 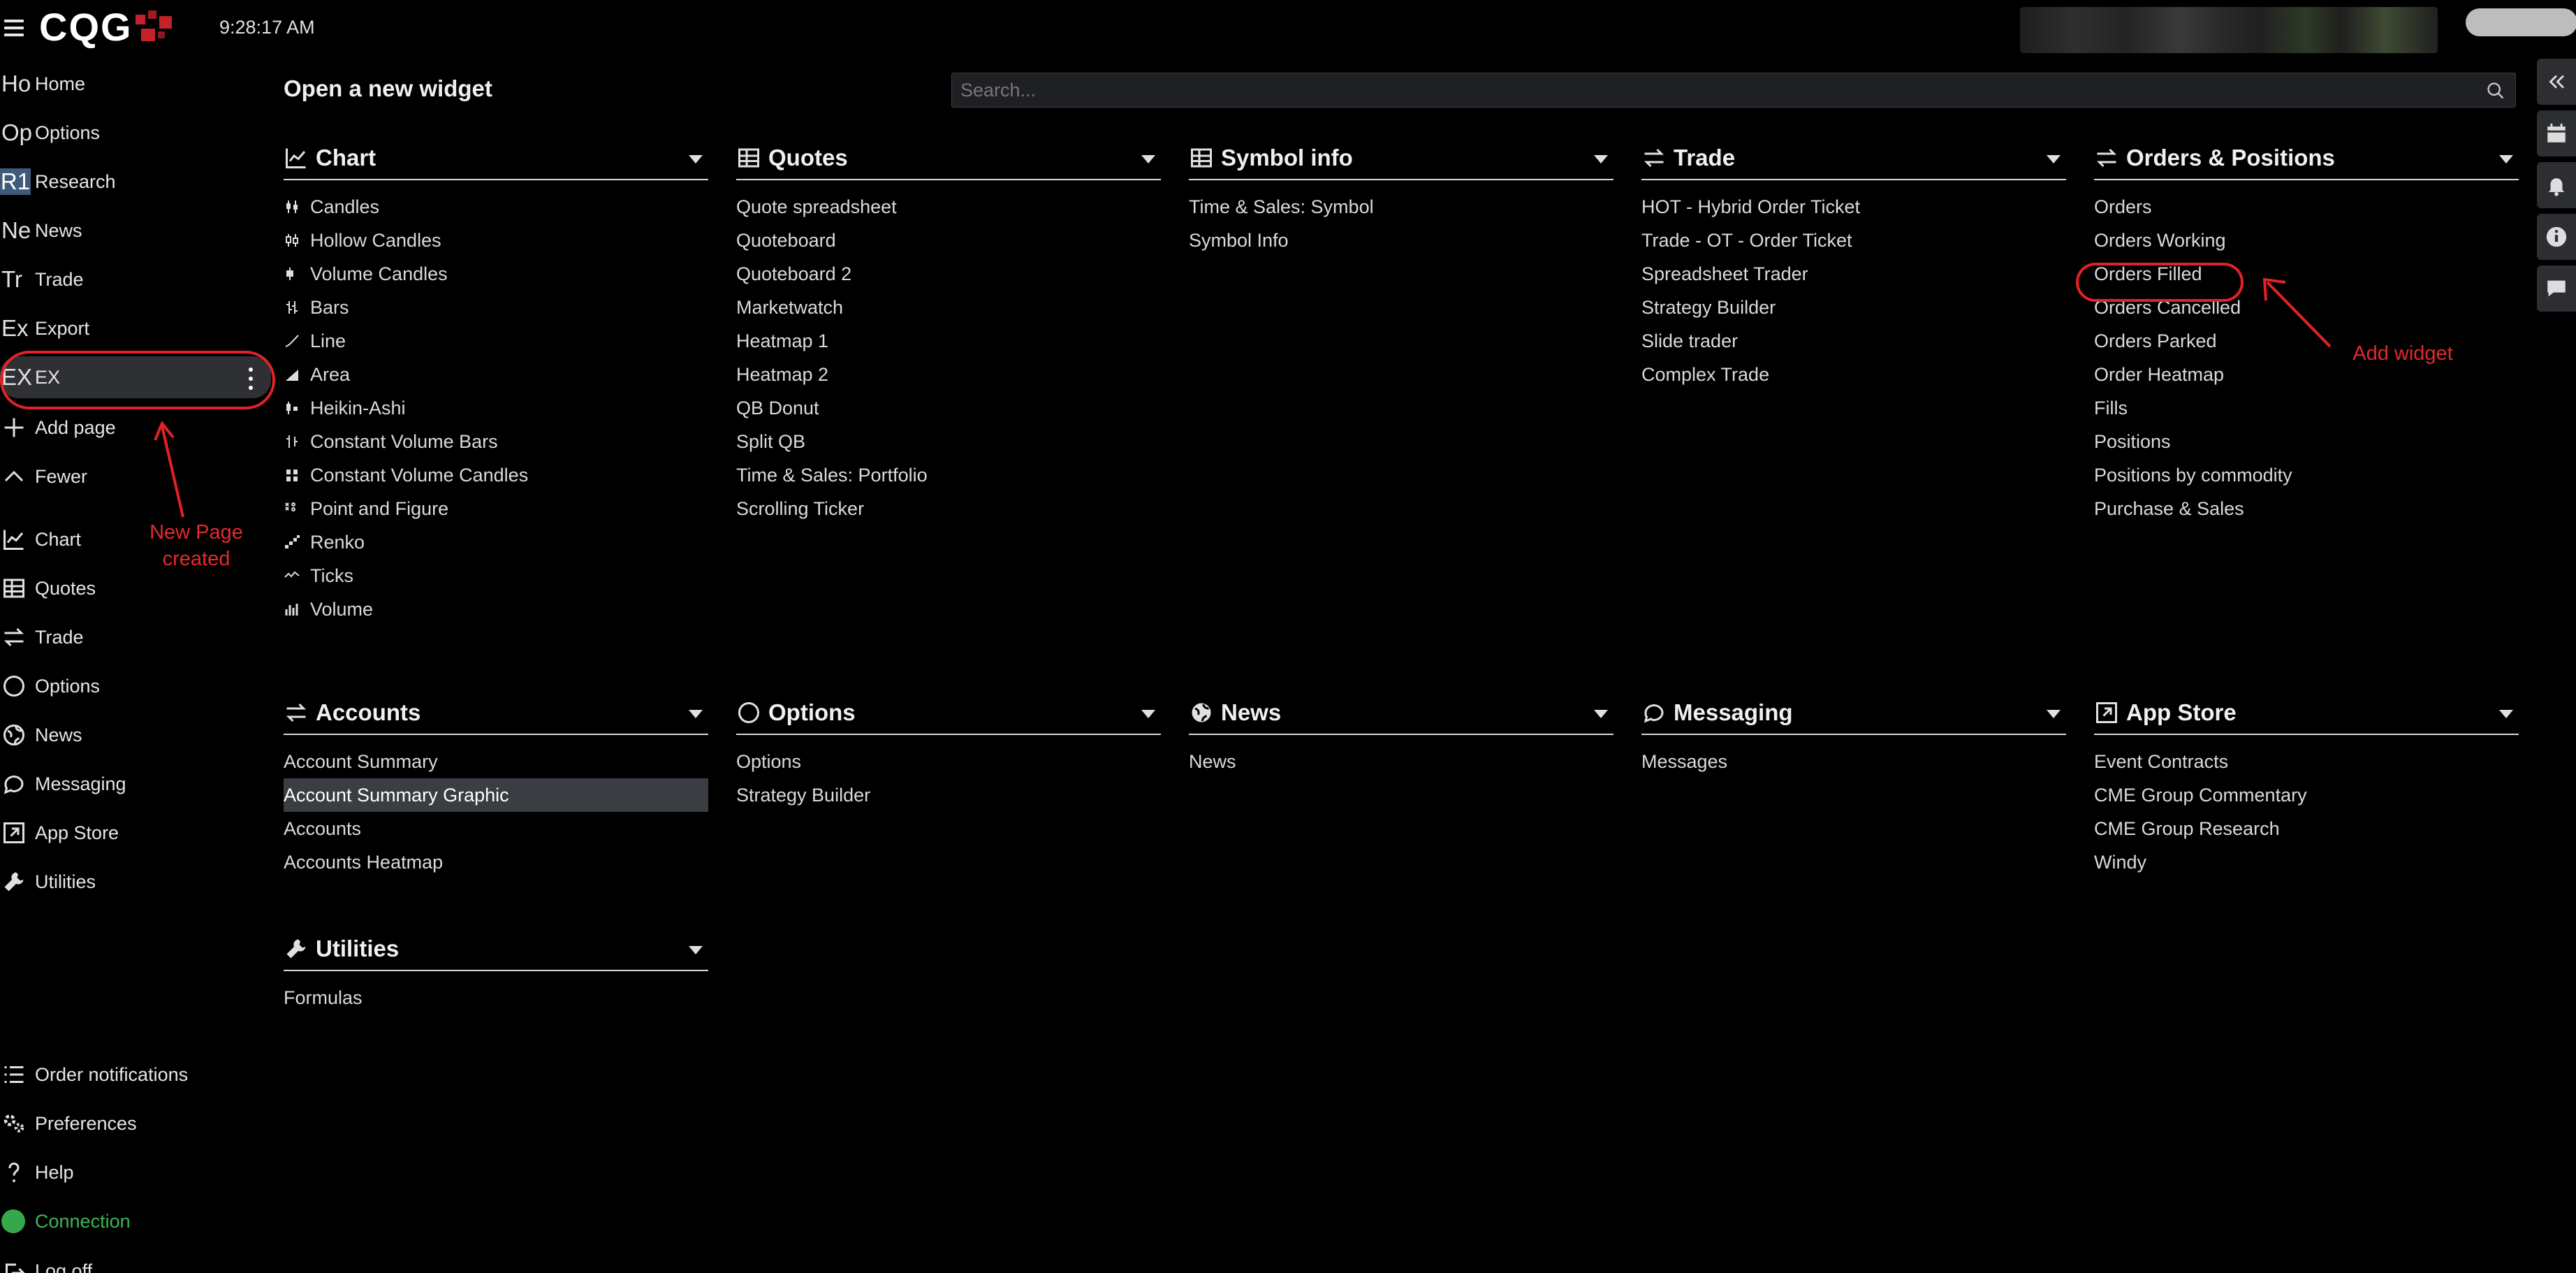 I want to click on widget-point-and-figure: Point and Figure, so click(x=496, y=508).